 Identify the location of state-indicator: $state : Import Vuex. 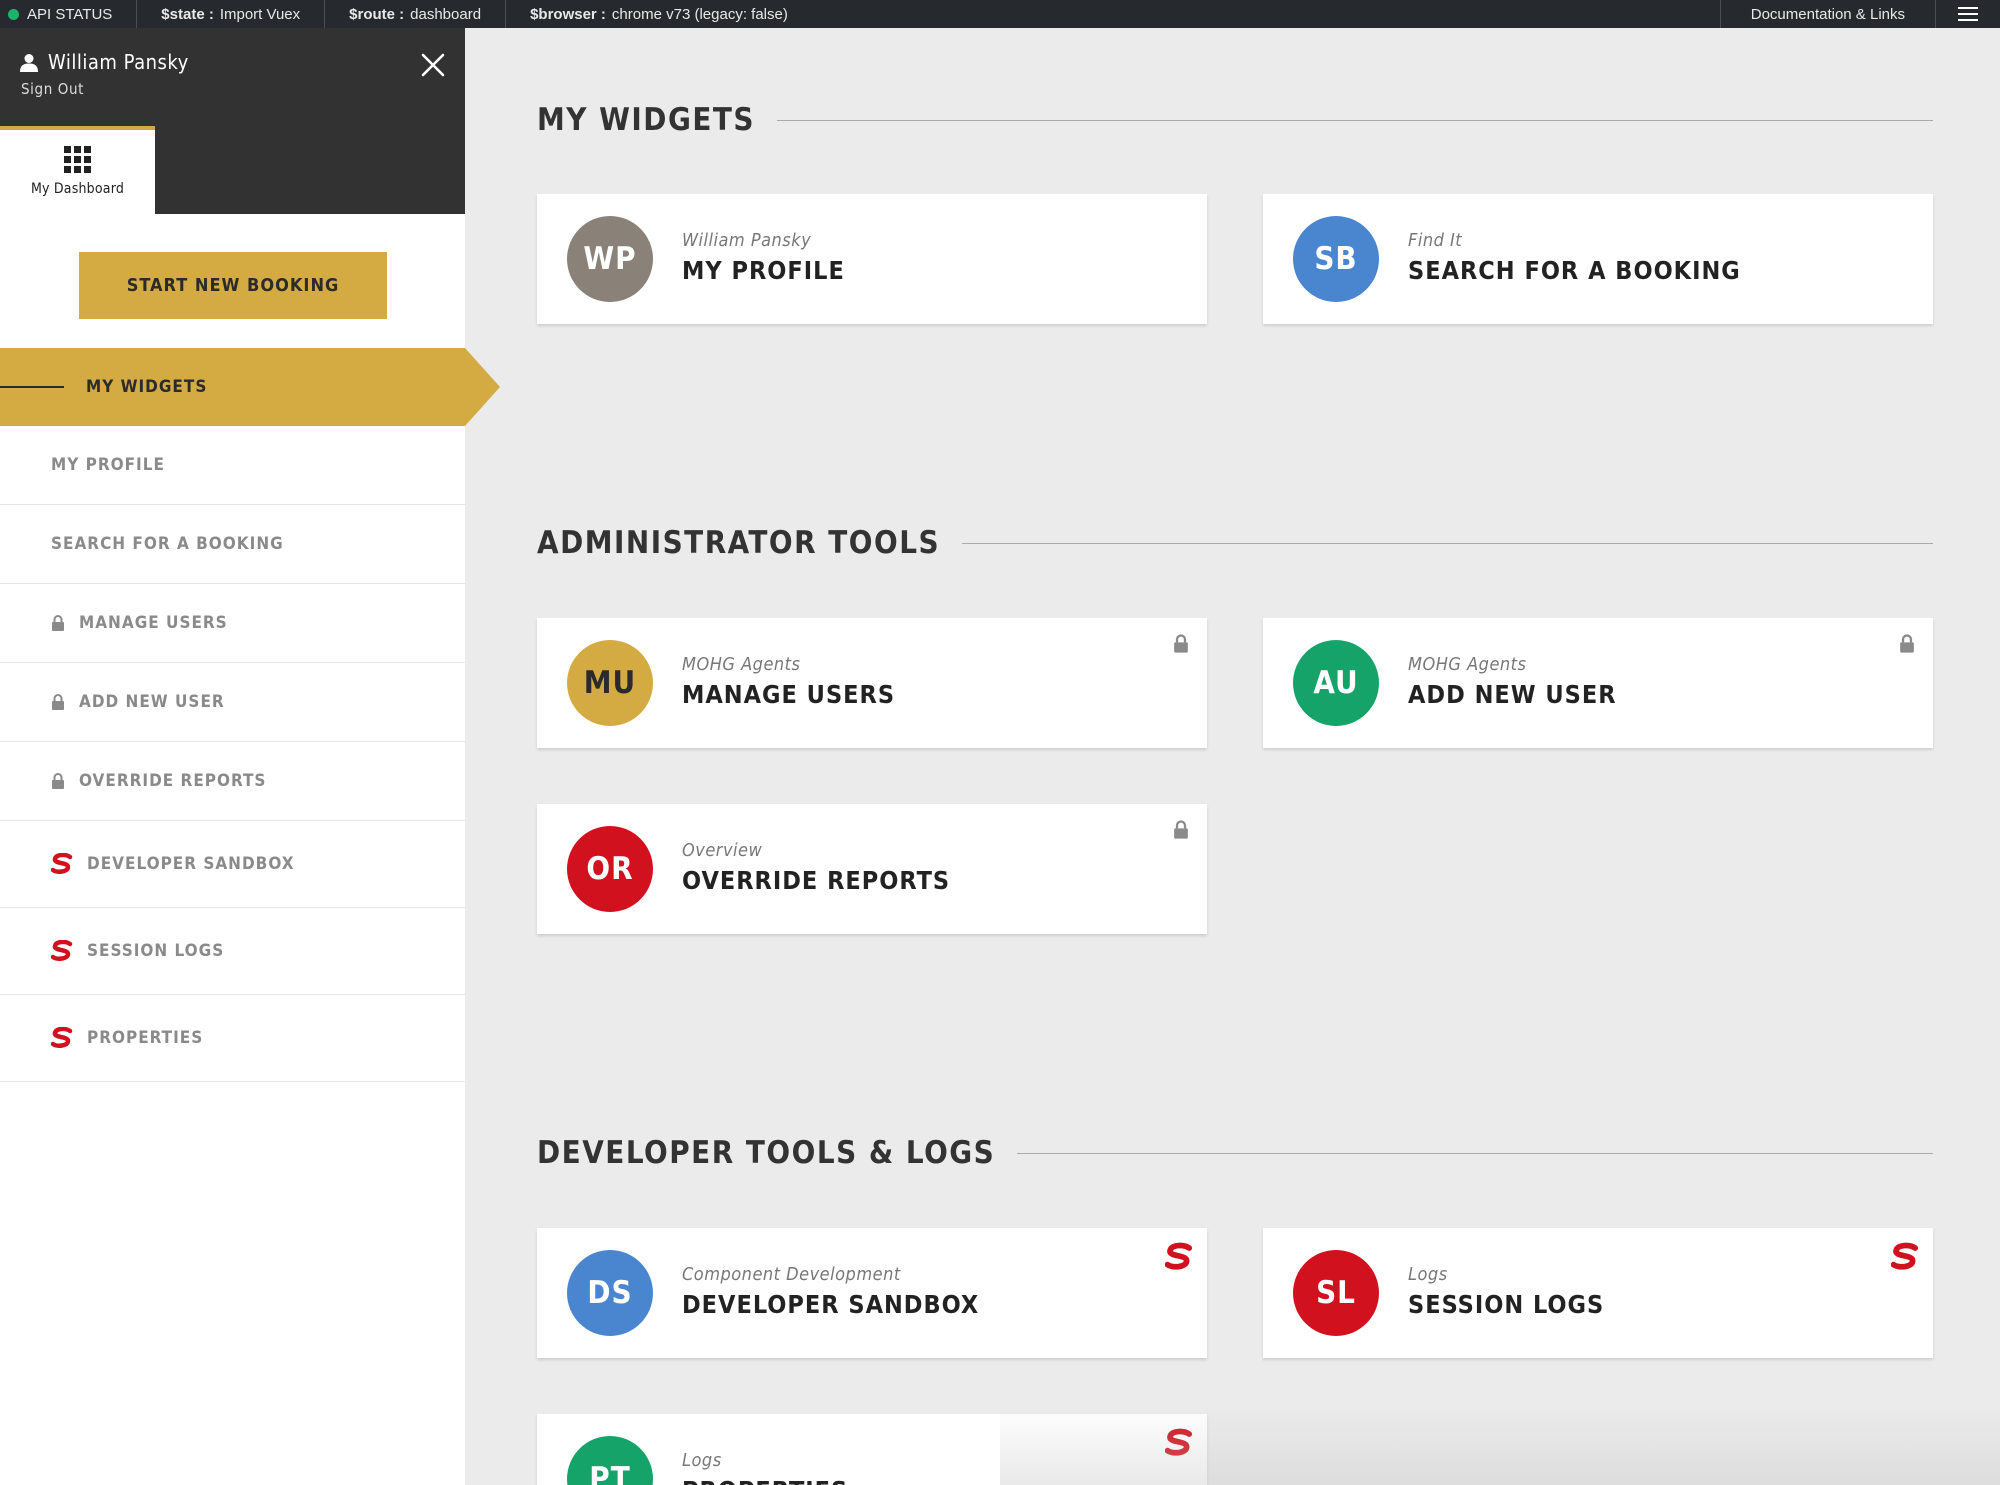
(231, 14).